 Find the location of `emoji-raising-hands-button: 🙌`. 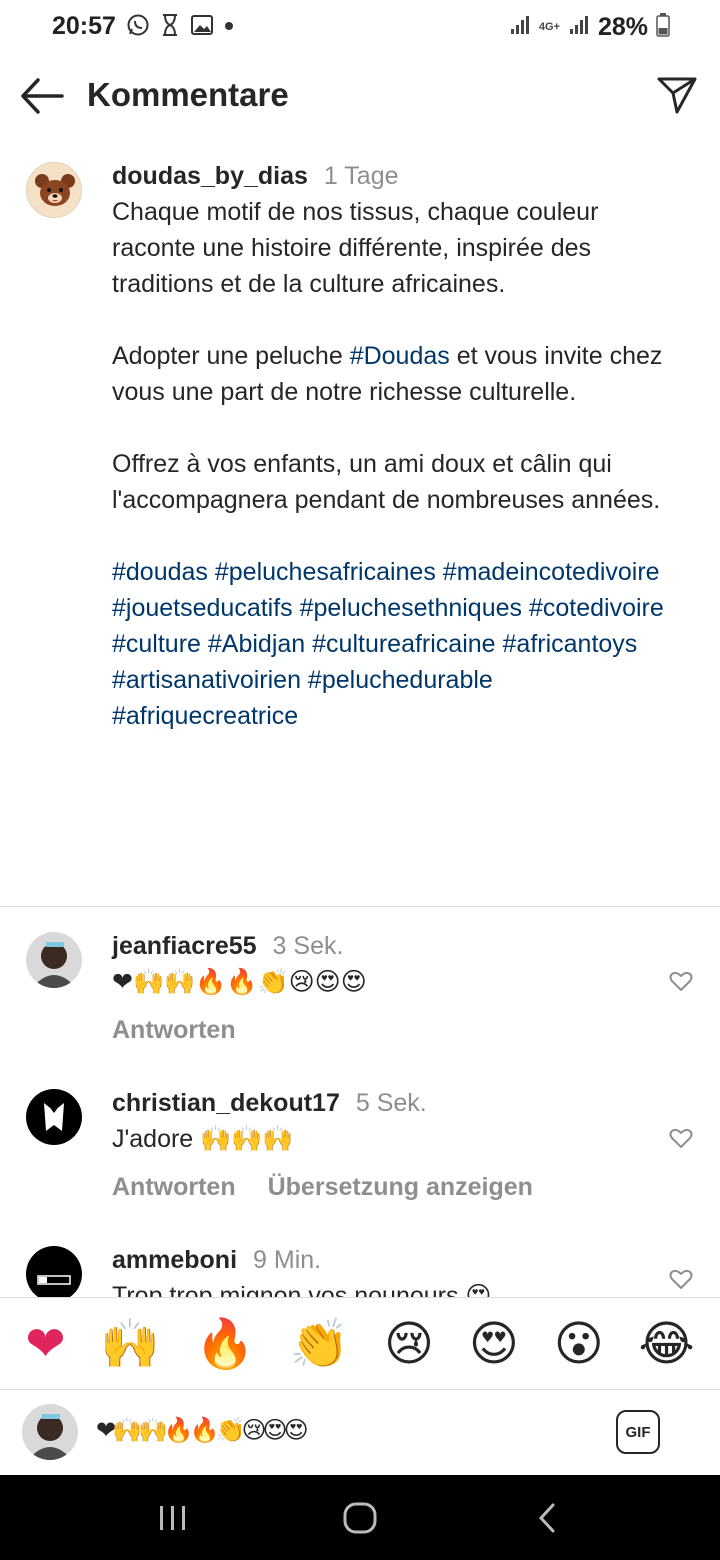

emoji-raising-hands-button: 🙌 is located at coordinates (130, 1344).